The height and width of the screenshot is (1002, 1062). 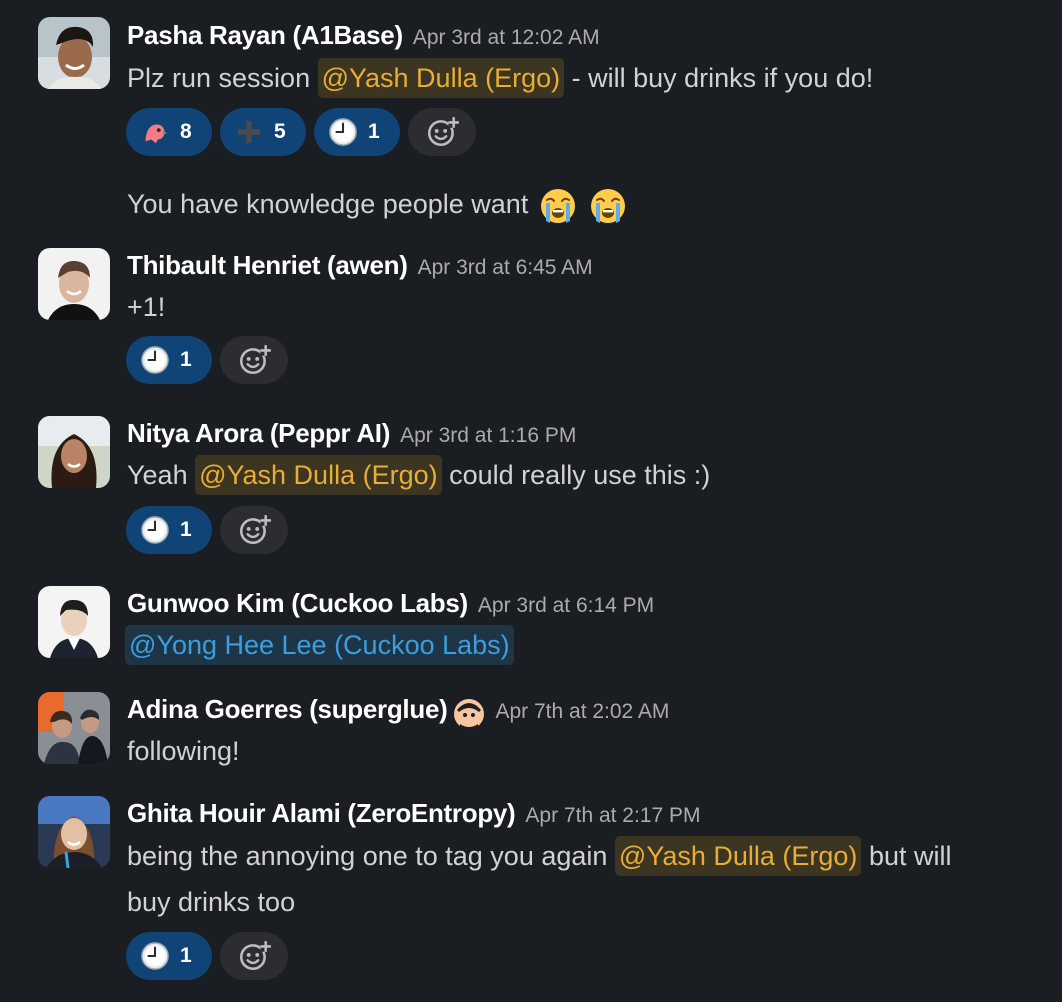 I want to click on timestamp: Apr 3rd at 6:14 PM, so click(x=566, y=605).